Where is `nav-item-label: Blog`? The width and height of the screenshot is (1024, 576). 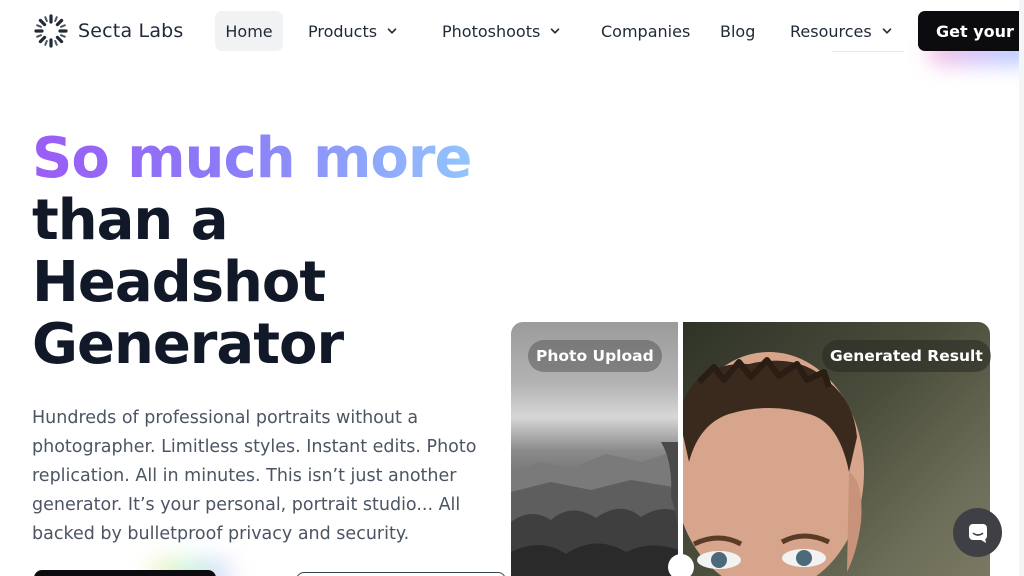 nav-item-label: Blog is located at coordinates (738, 31).